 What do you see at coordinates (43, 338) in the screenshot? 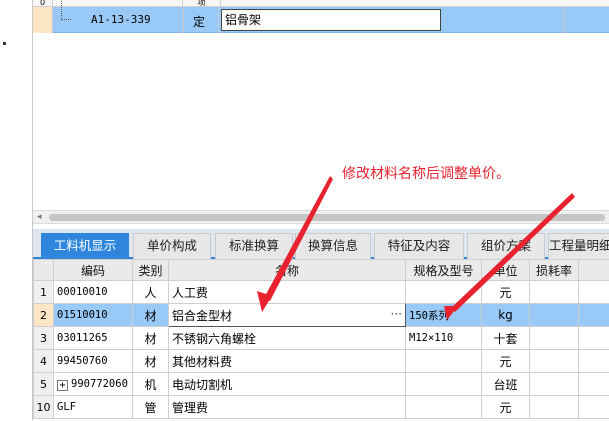
I see `row-number: 3` at bounding box center [43, 338].